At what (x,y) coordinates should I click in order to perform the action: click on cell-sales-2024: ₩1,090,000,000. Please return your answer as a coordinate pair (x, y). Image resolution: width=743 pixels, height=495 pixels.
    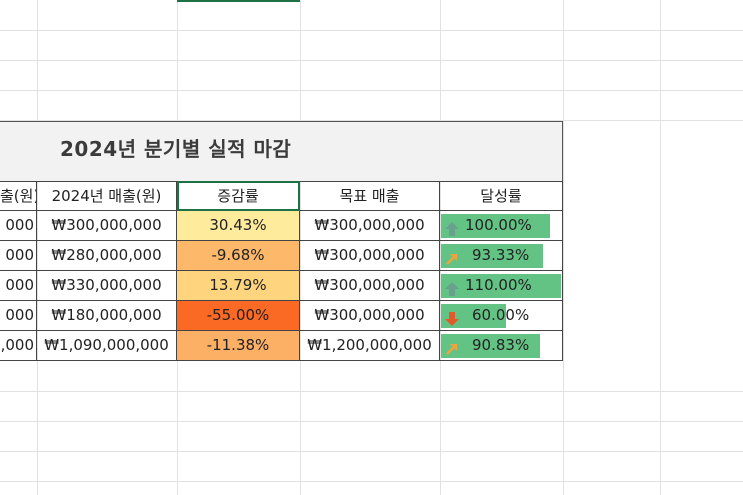
    Looking at the image, I should click on (107, 346).